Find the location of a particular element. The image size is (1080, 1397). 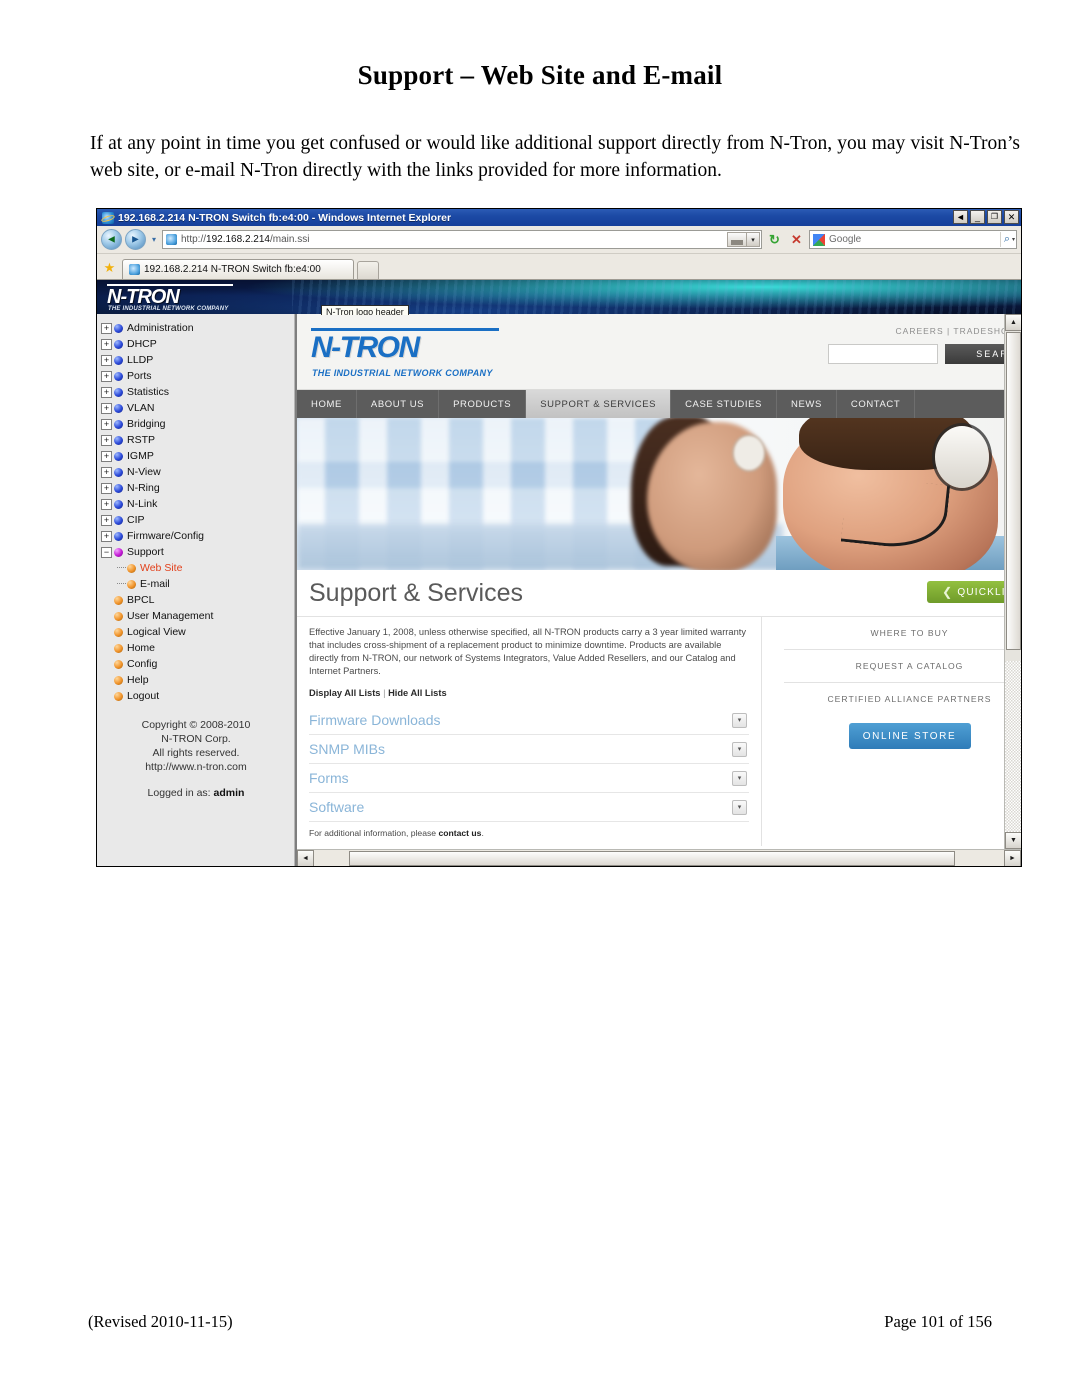

tree-item-config: Config is located at coordinates (197, 664).